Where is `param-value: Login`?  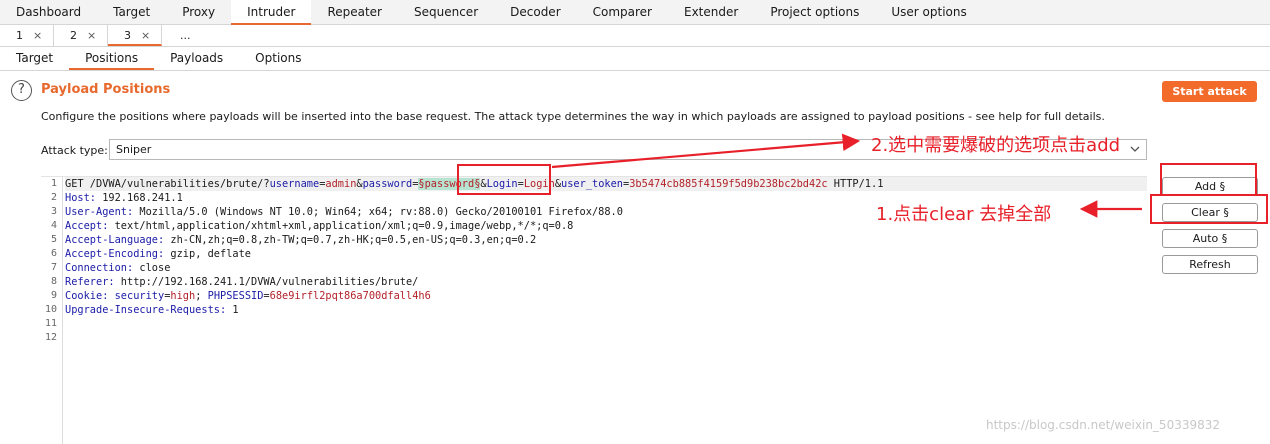 param-value: Login is located at coordinates (539, 184).